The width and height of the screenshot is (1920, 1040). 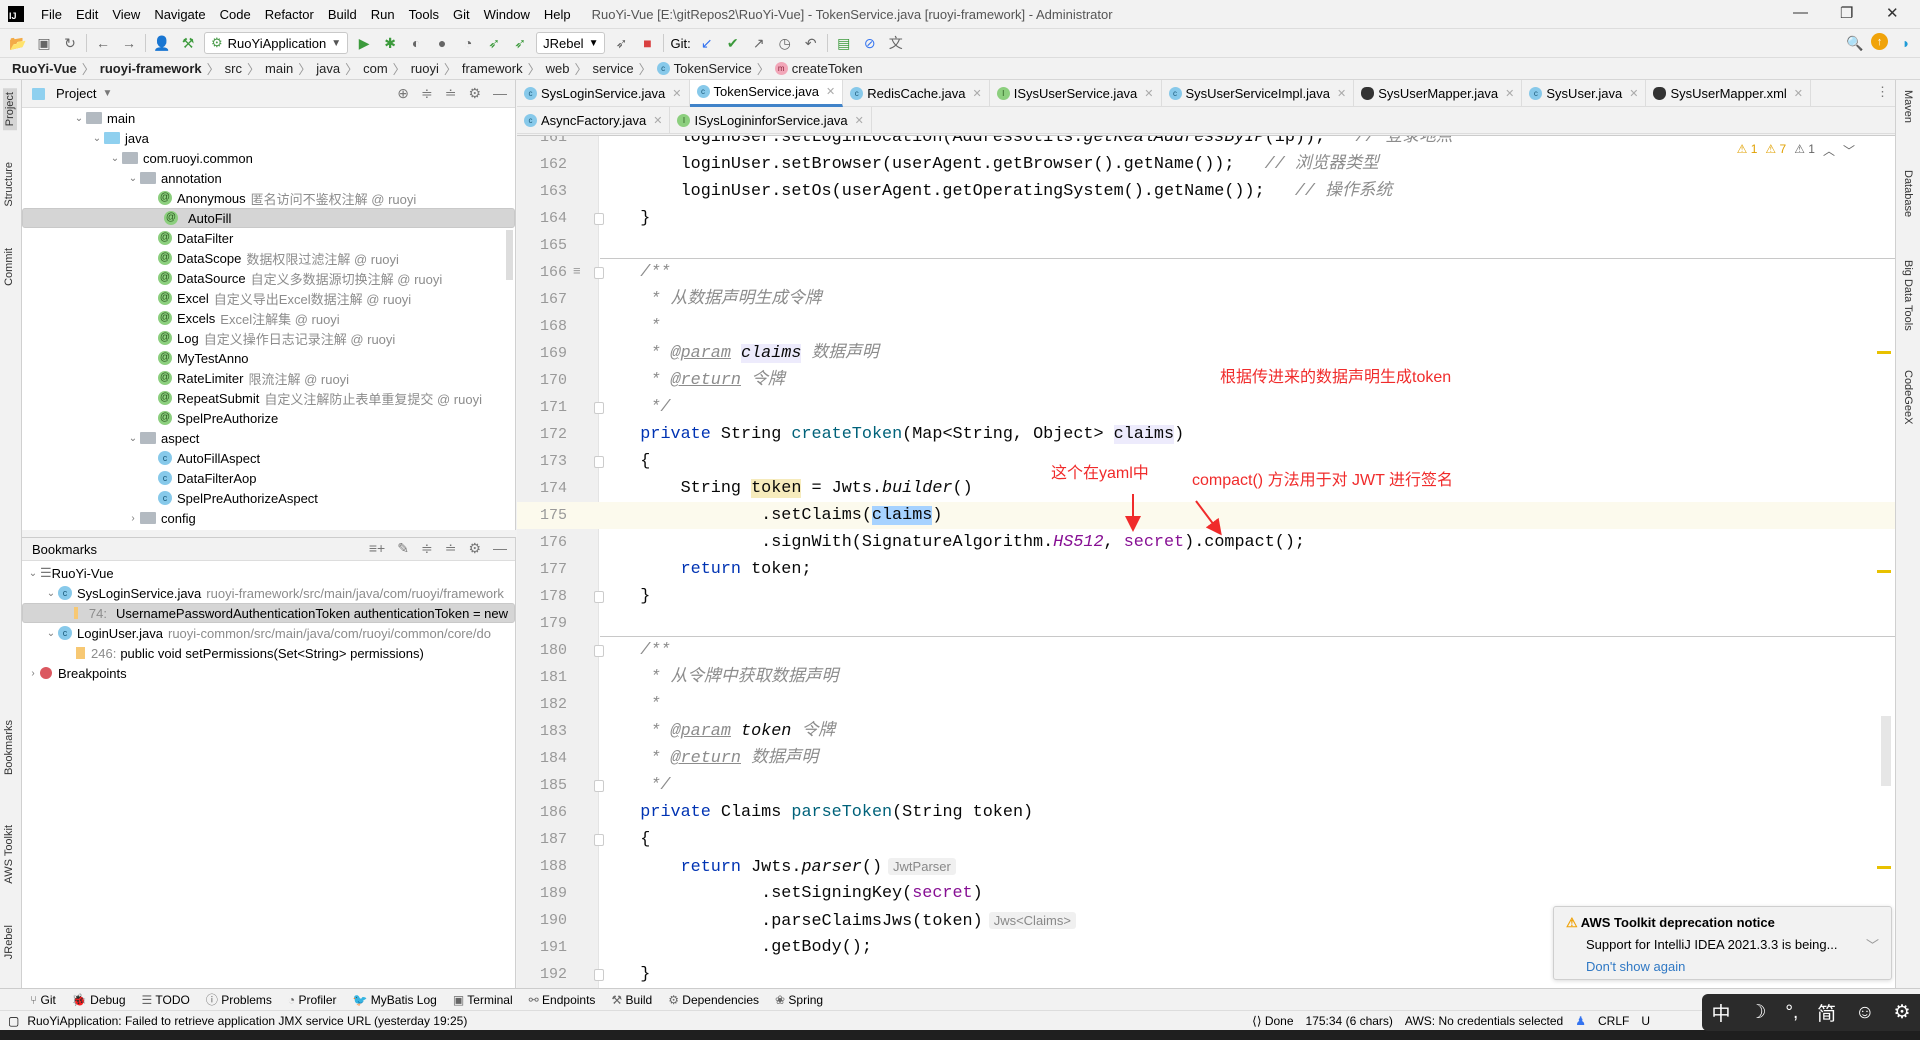 What do you see at coordinates (1855, 43) in the screenshot?
I see `search-icon: 🔍` at bounding box center [1855, 43].